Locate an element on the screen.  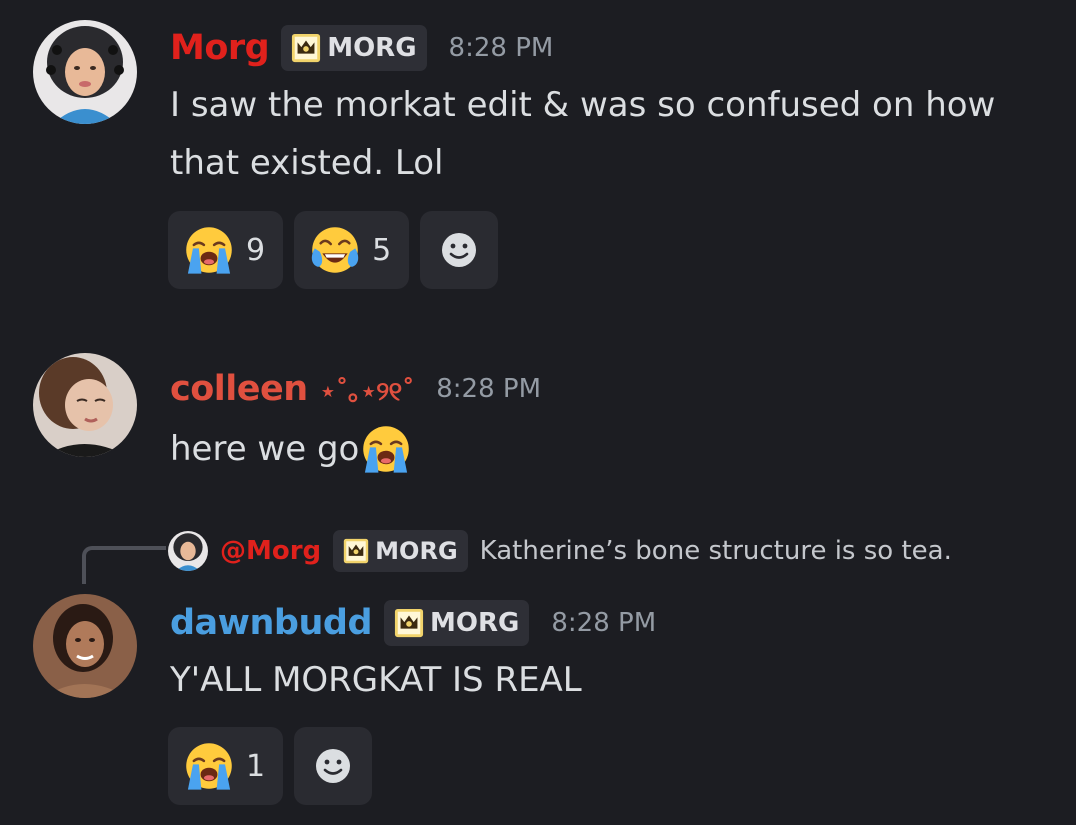
message-line: here we go is located at coordinates (265, 449).